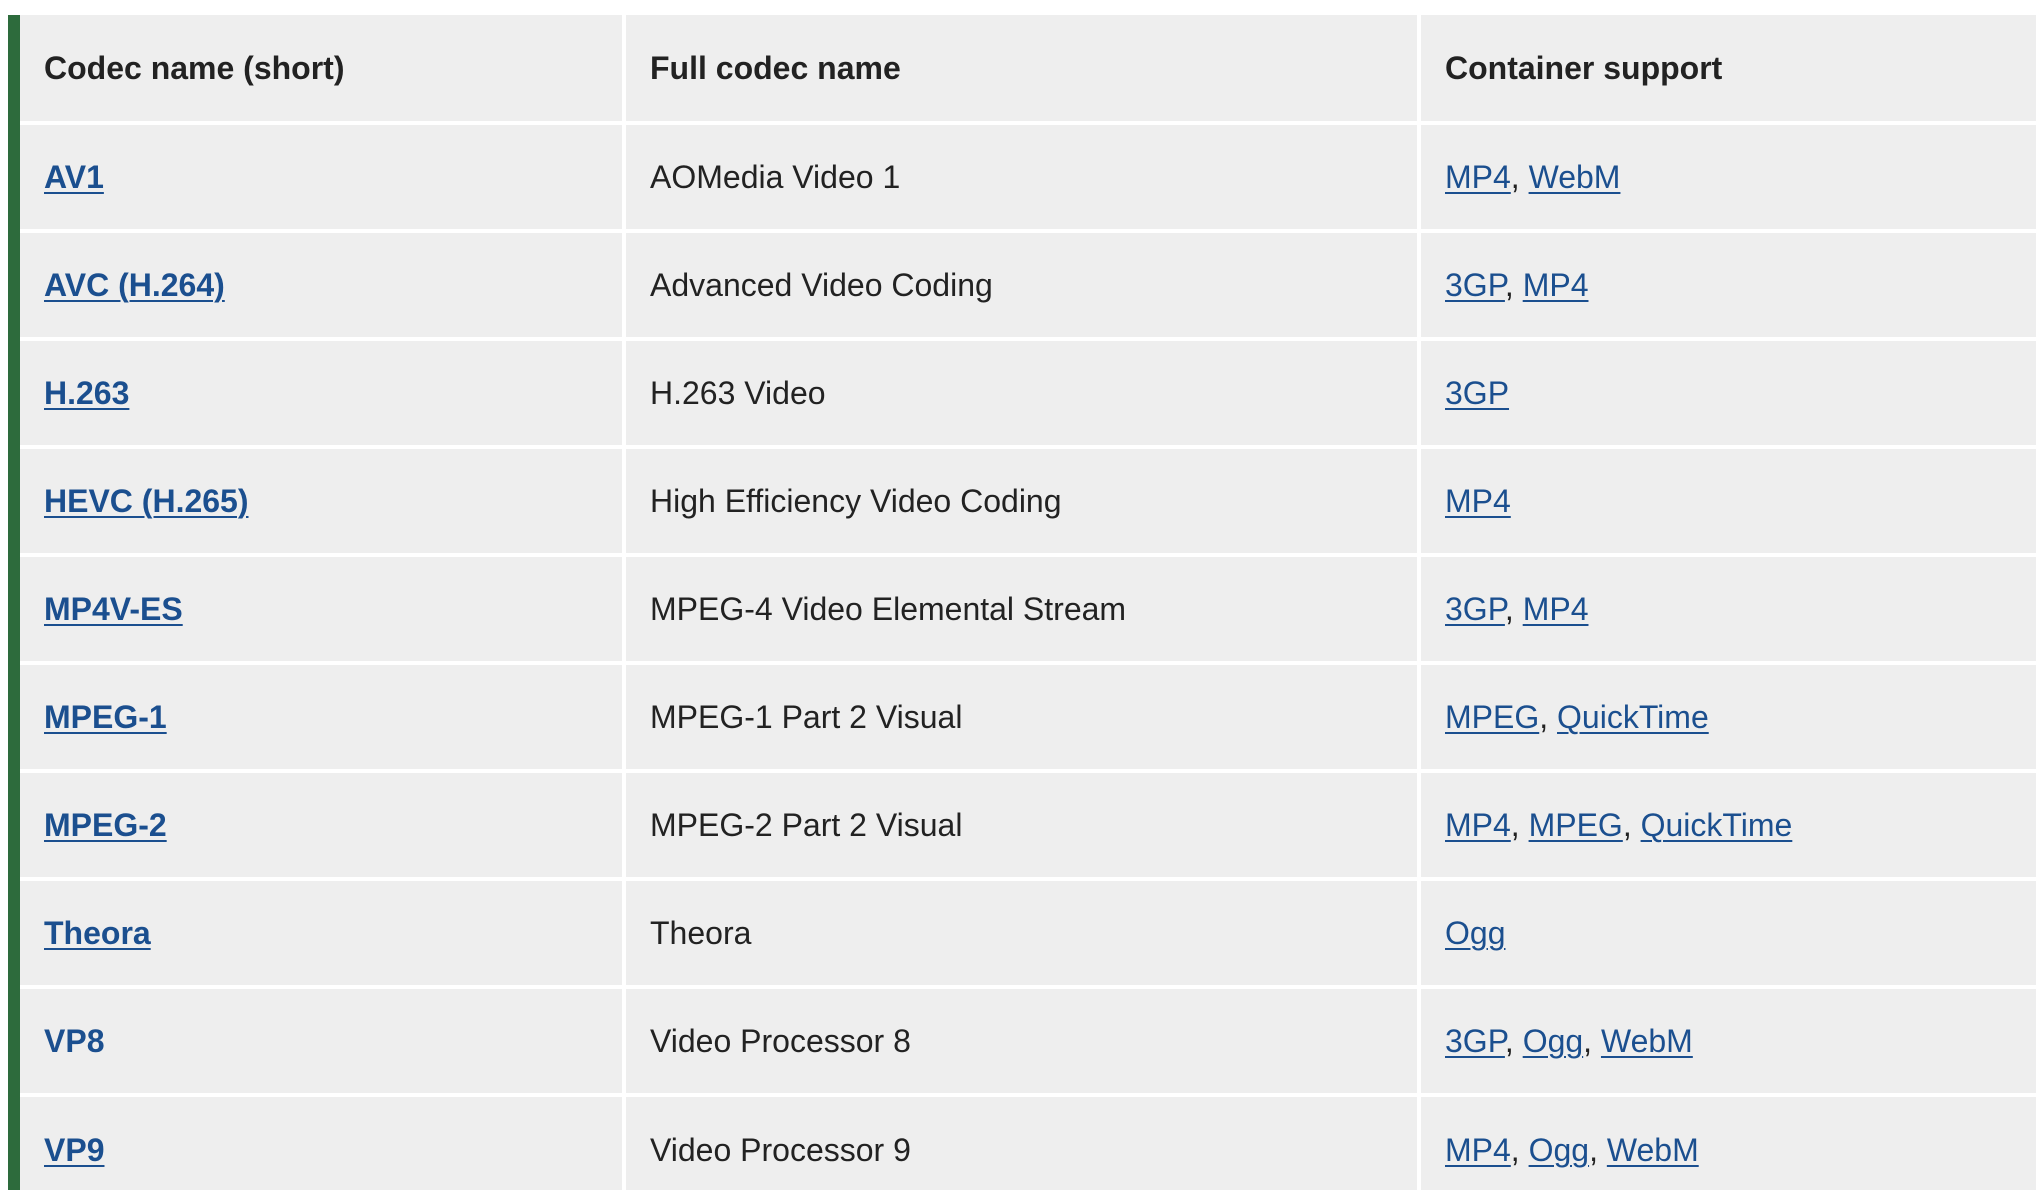  What do you see at coordinates (1726, 500) in the screenshot?
I see `container-support-cell: MP4` at bounding box center [1726, 500].